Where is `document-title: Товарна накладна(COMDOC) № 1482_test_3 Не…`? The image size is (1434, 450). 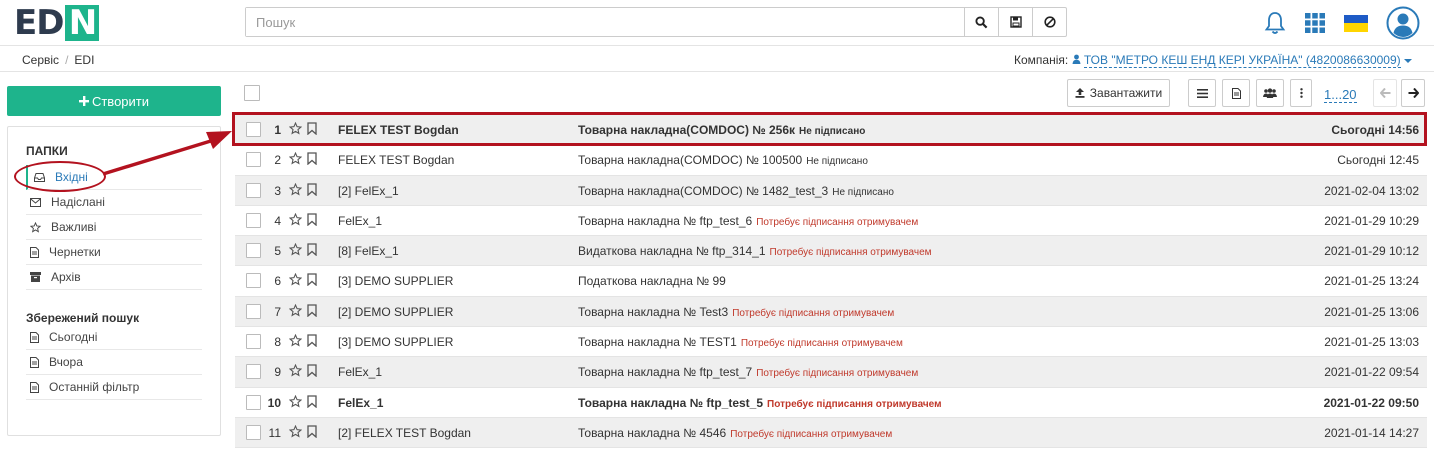
document-title: Товарна накладна(COMDOC) № 1482_test_3 Не… is located at coordinates (736, 191).